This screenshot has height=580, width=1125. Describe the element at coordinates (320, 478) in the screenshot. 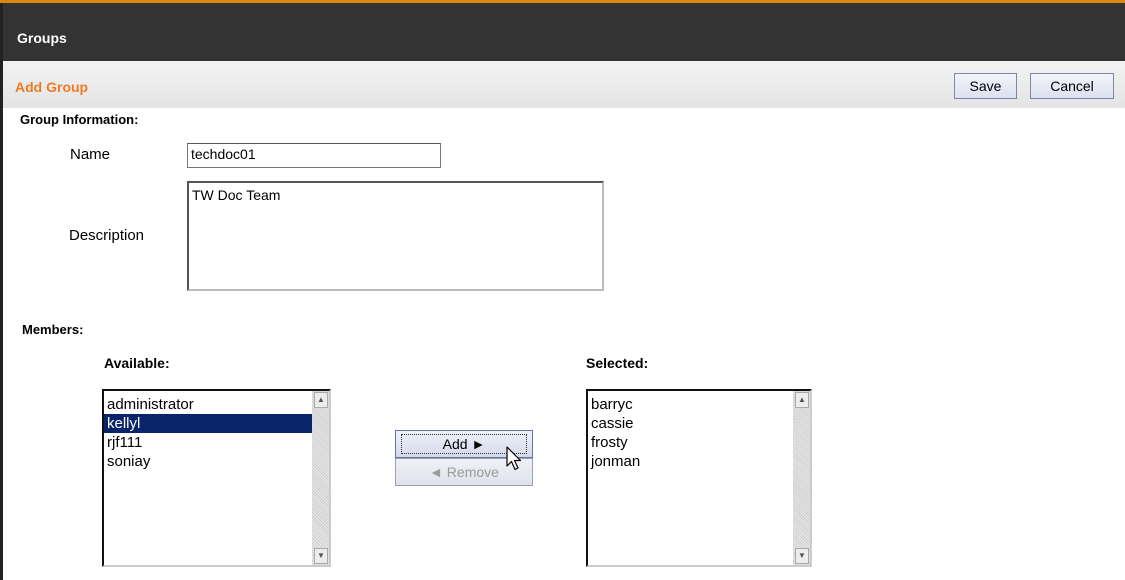

I see `available-scrollbar: ▲ ▼` at that location.